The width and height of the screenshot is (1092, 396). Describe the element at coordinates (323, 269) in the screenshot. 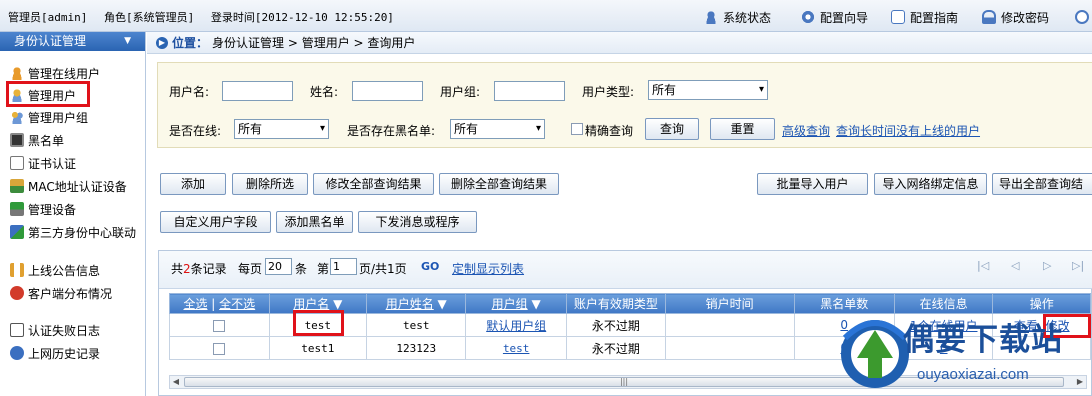

I see `page-label: 第` at that location.